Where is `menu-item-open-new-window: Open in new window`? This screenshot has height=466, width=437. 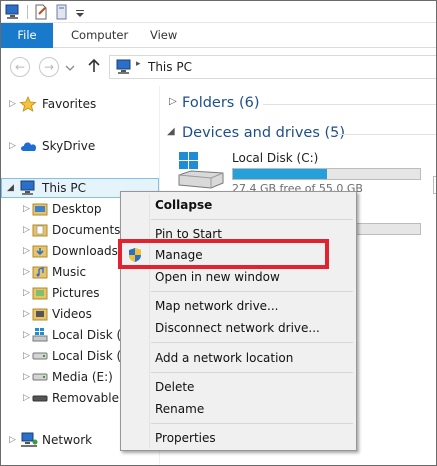
menu-item-open-new-window: Open in new window is located at coordinates (217, 277).